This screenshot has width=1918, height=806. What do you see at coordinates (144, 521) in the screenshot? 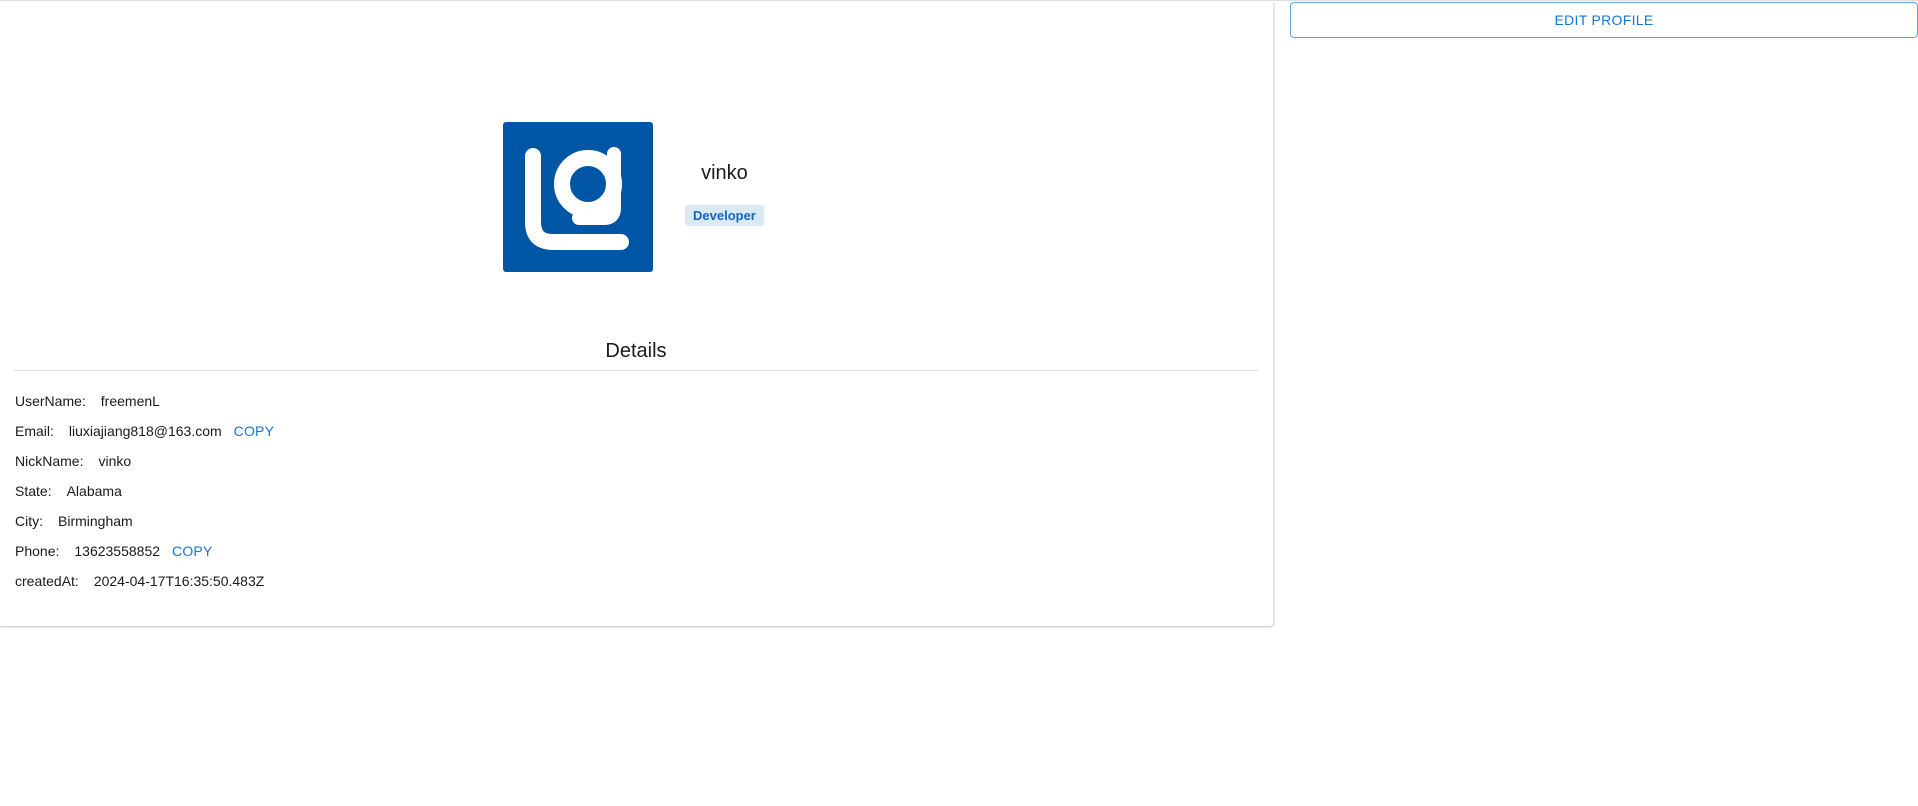
I see `detail-row-city: City: Birmingham` at bounding box center [144, 521].